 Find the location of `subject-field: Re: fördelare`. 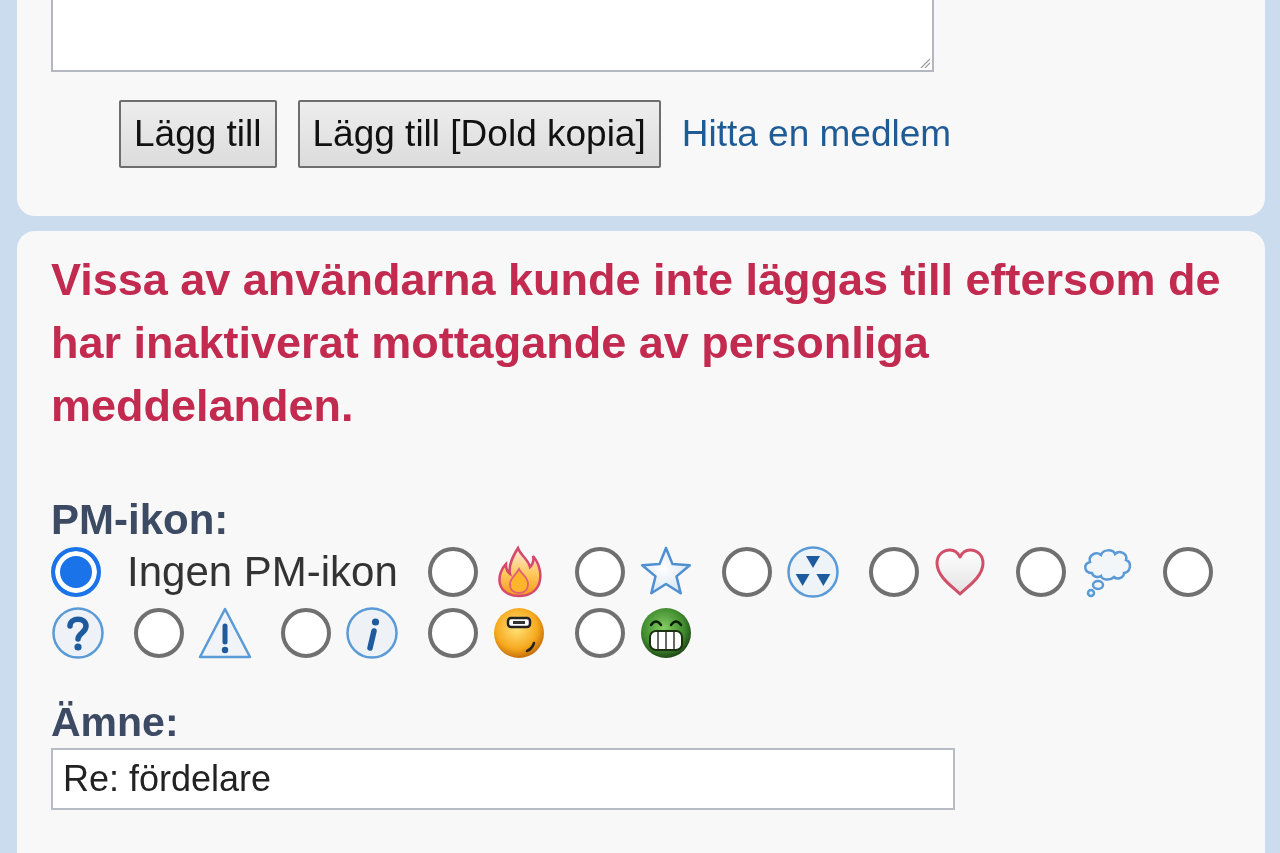

subject-field: Re: fördelare is located at coordinates (503, 779).